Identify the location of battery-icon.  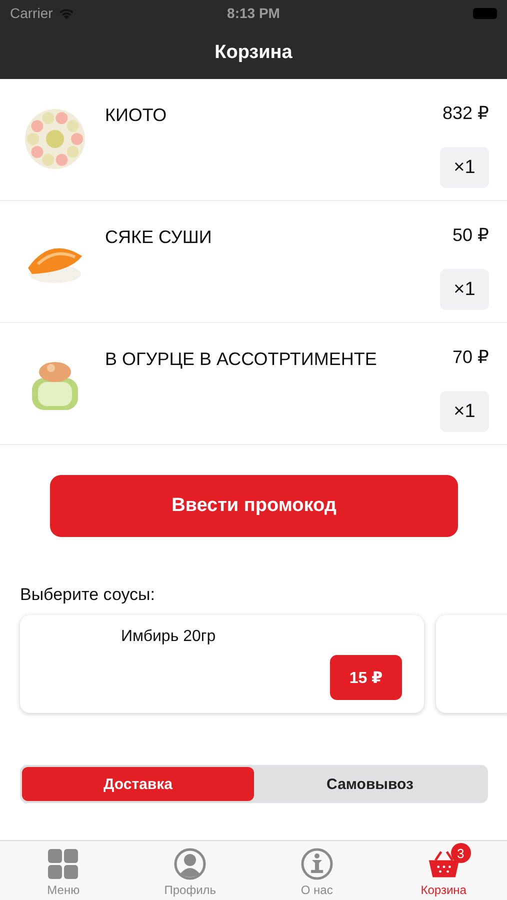
(484, 13).